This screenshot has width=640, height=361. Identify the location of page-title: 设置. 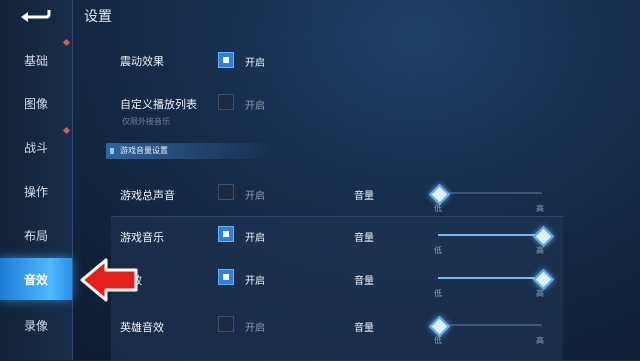
(98, 17).